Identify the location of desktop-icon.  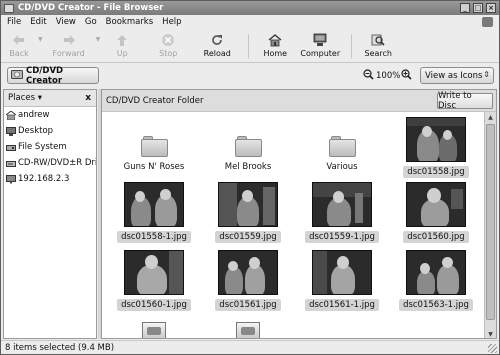
(11, 131).